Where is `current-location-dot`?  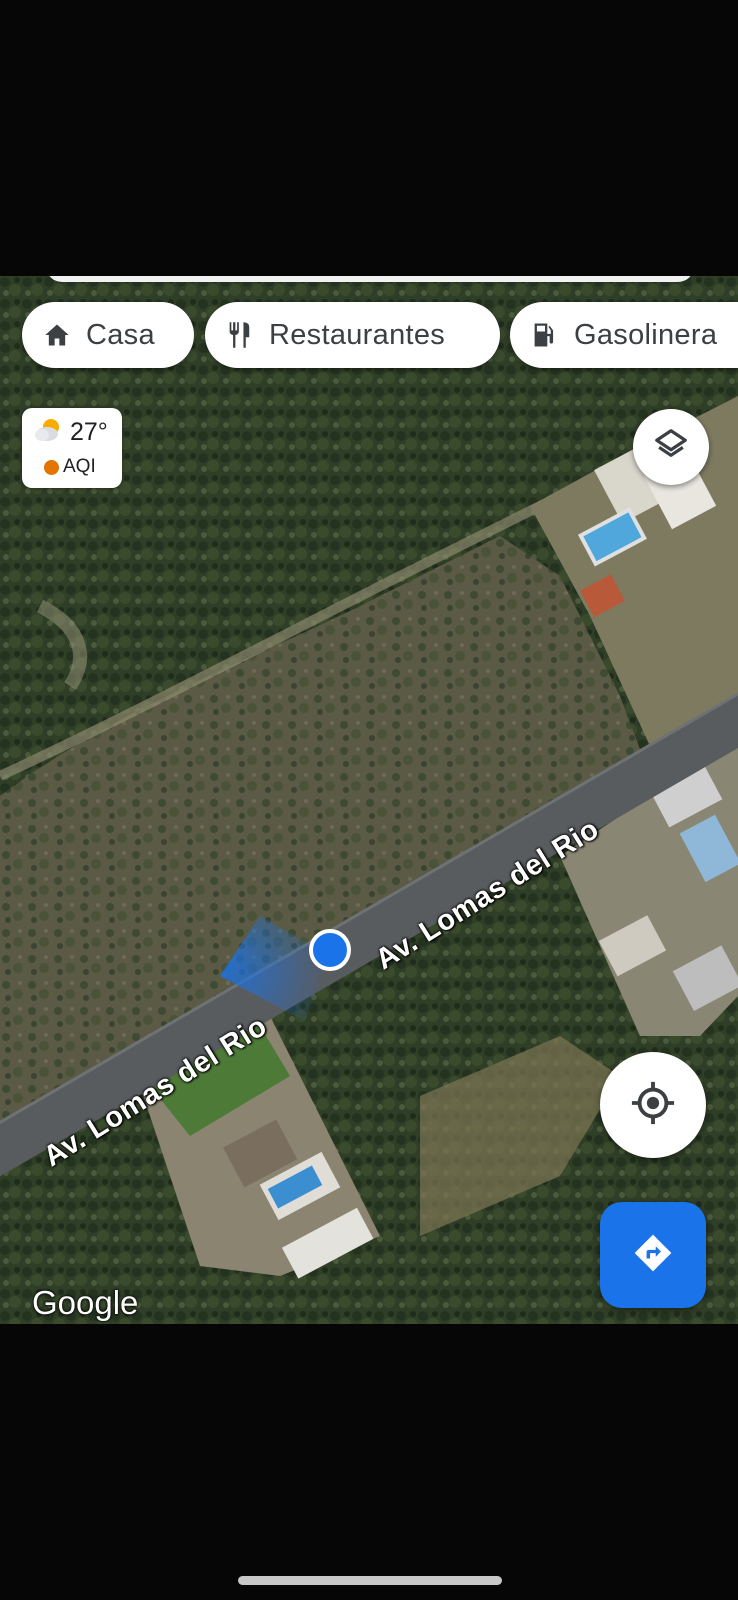 current-location-dot is located at coordinates (330, 950).